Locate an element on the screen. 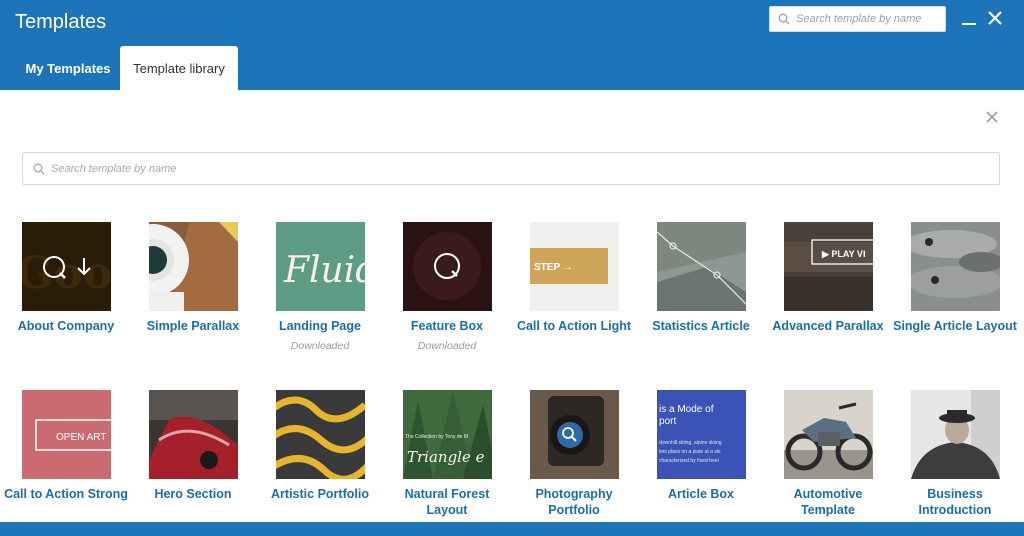 The height and width of the screenshot is (536, 1024). library-search-placeholder: Search template by name is located at coordinates (114, 168).